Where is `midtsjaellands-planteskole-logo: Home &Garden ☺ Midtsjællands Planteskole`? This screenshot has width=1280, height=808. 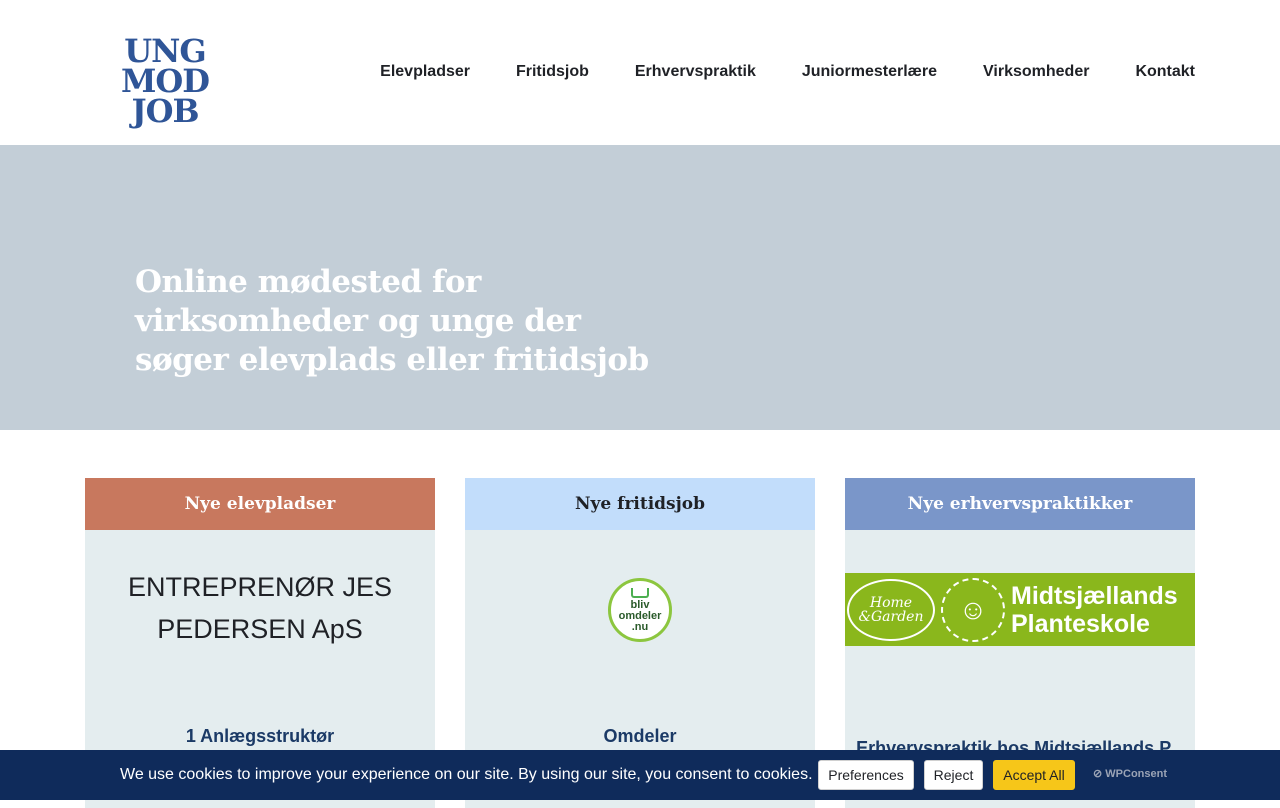 midtsjaellands-planteskole-logo: Home &Garden ☺ Midtsjællands Planteskole is located at coordinates (1020, 609).